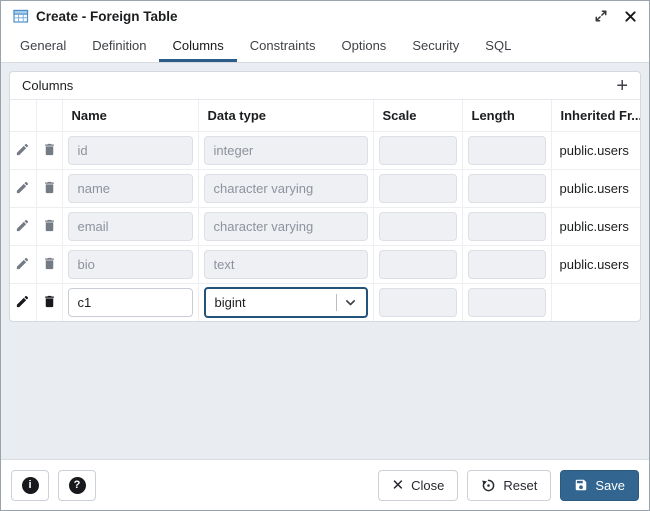 This screenshot has width=650, height=511. I want to click on header-name: Name, so click(130, 116).